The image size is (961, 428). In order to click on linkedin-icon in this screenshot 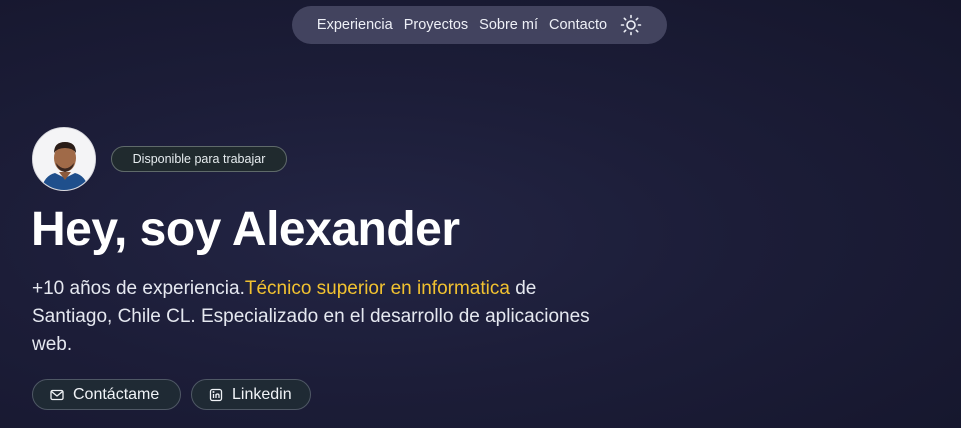, I will do `click(216, 395)`.